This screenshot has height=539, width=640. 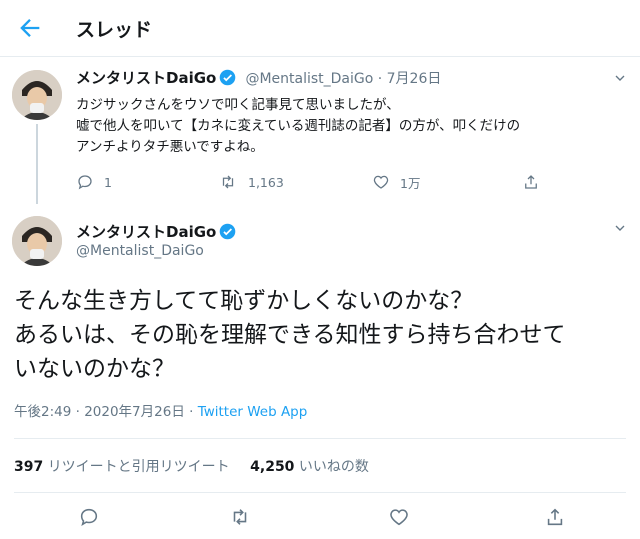 I want to click on retweet-count: 1,163, so click(x=266, y=182).